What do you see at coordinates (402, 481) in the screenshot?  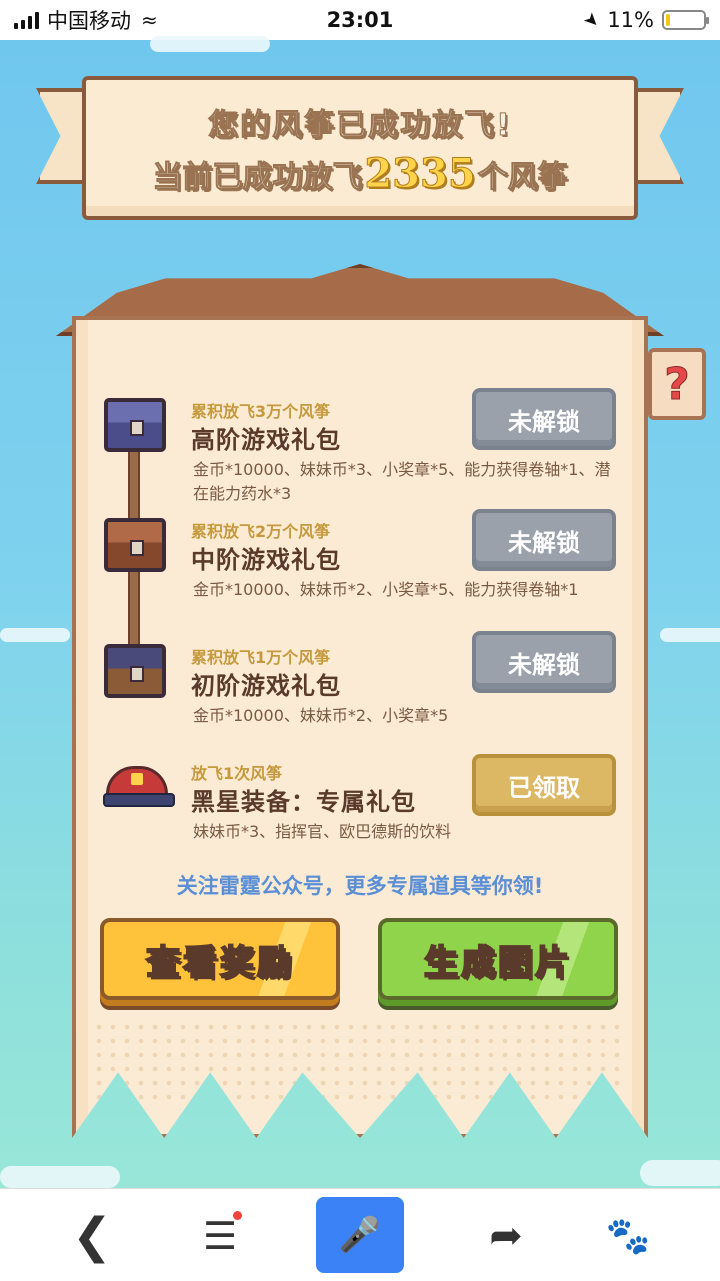 I see `reward-description: 金币*10000、妹妹币*3、小奖章*5、能力获得卷轴*1、潜在能力药水*3` at bounding box center [402, 481].